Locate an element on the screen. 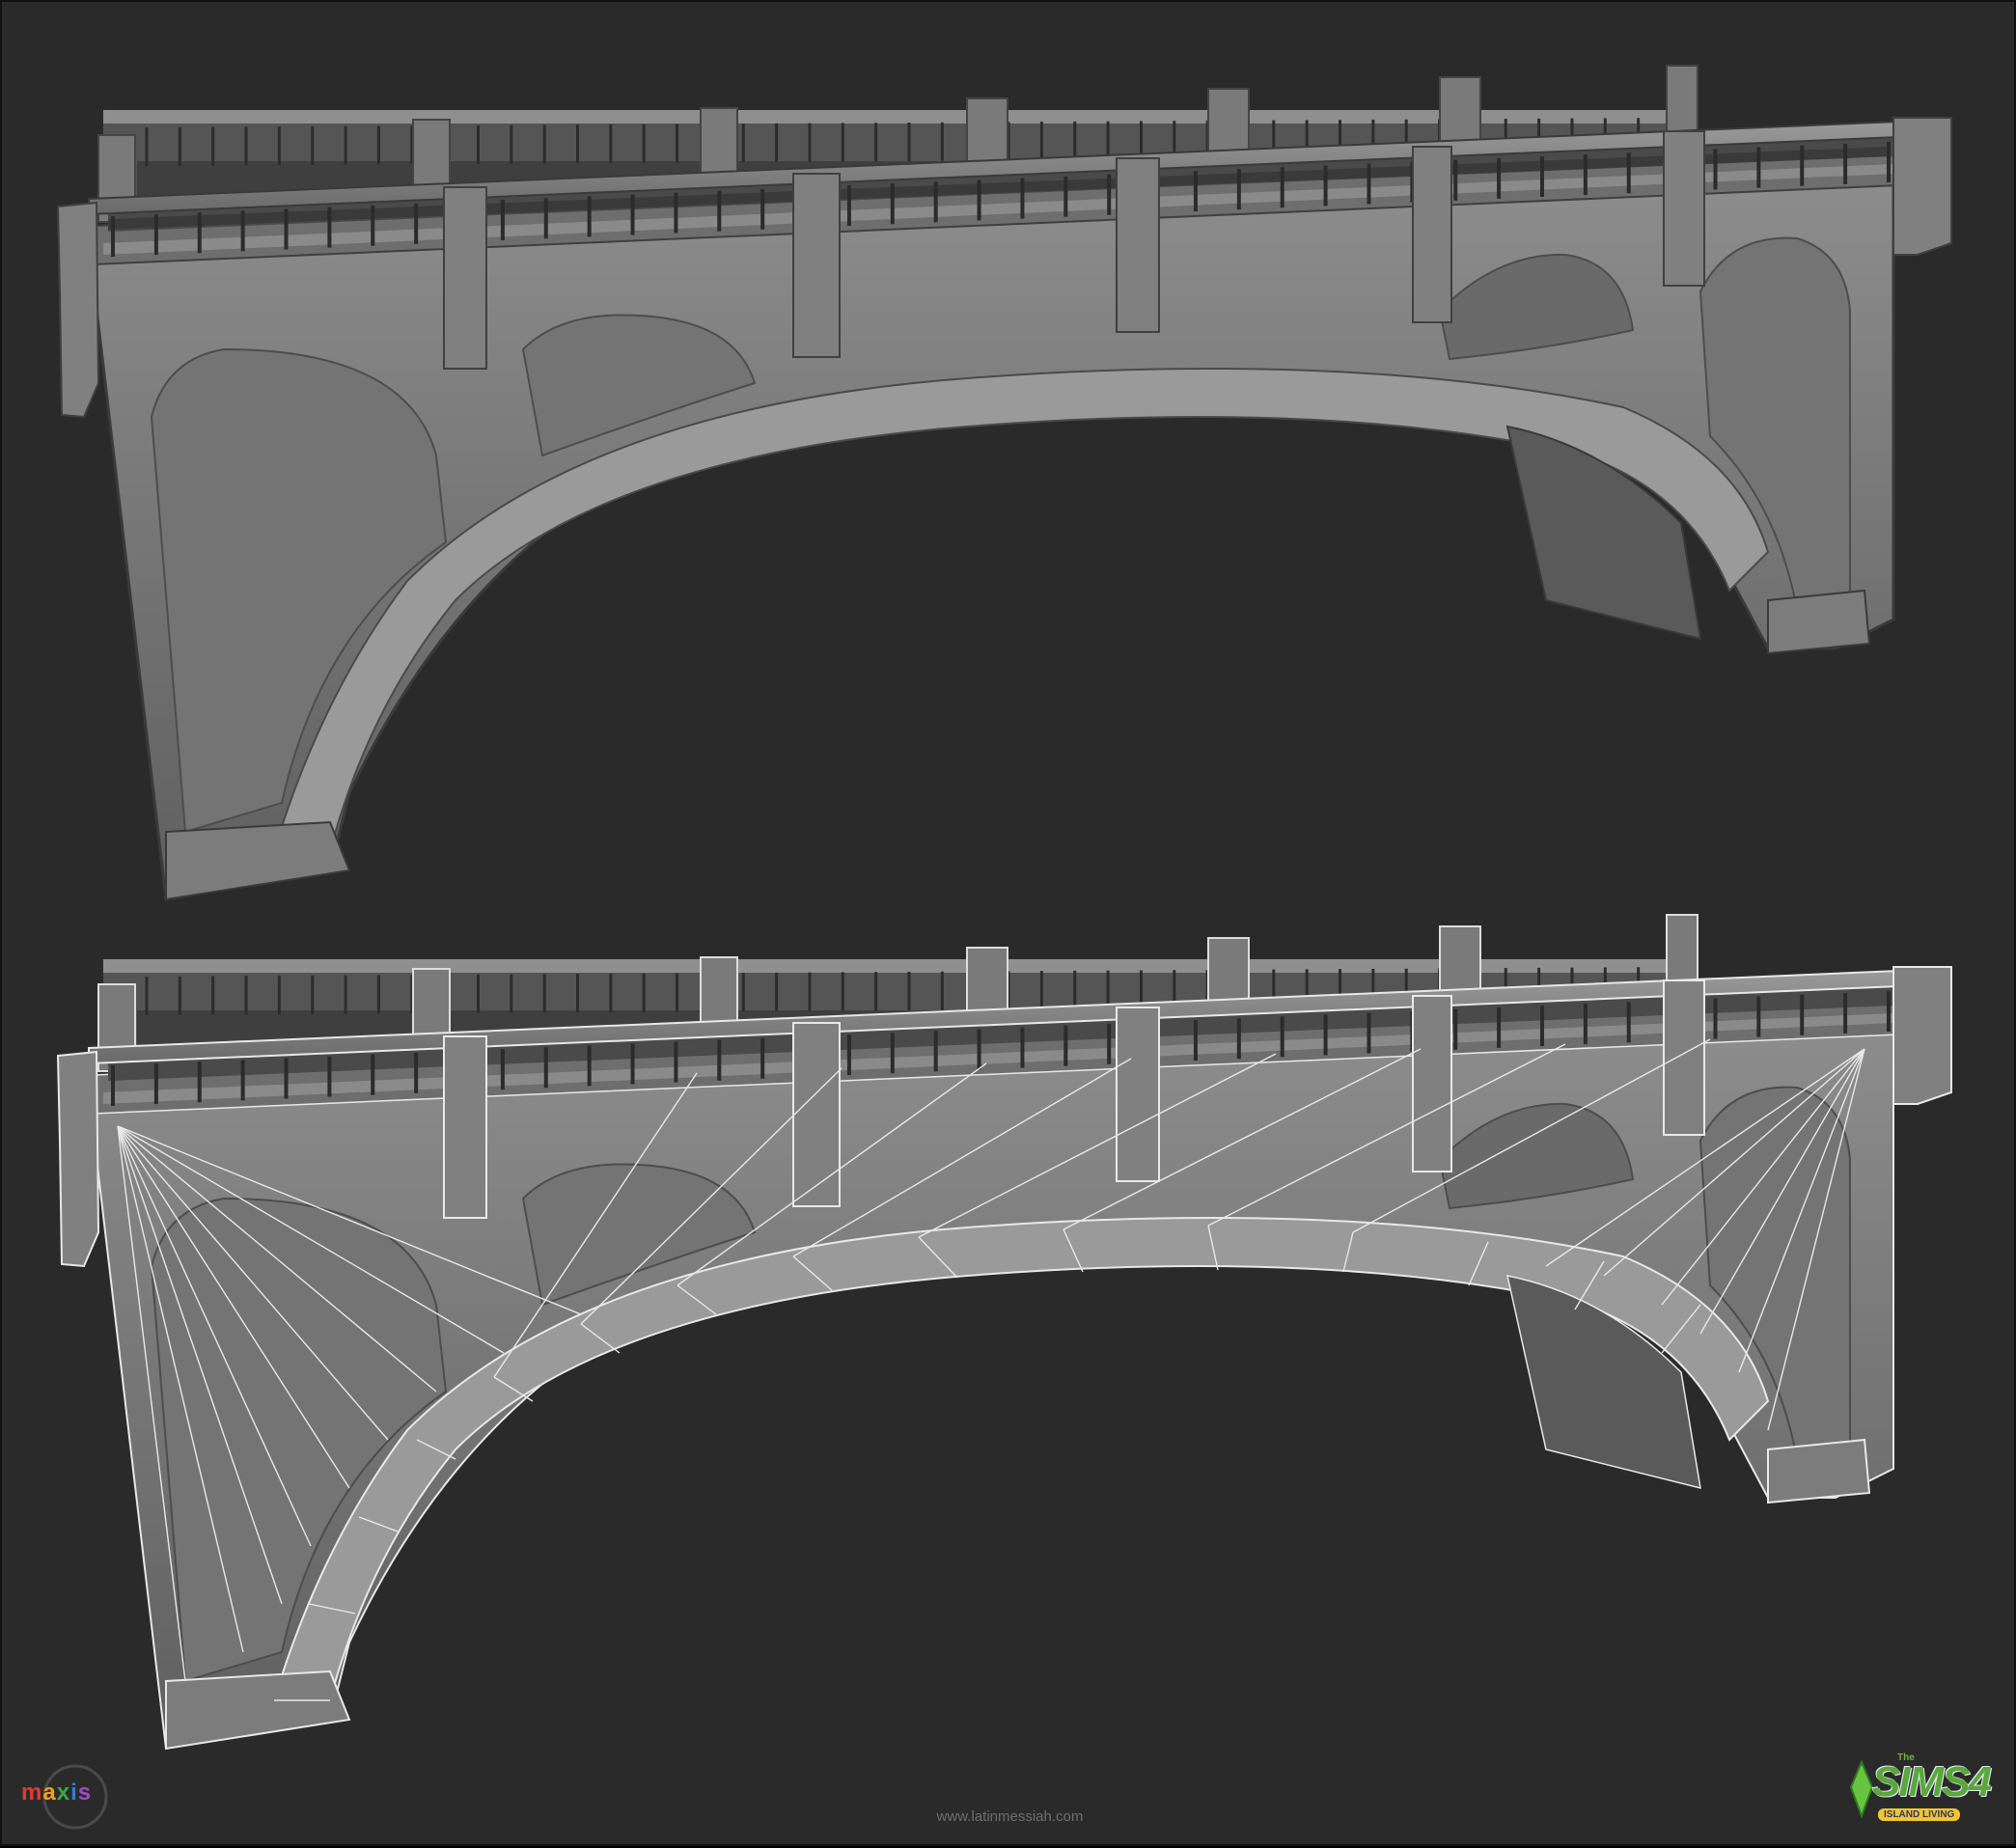  website-watermark: www.latinmessiah.com is located at coordinates (1010, 1816).